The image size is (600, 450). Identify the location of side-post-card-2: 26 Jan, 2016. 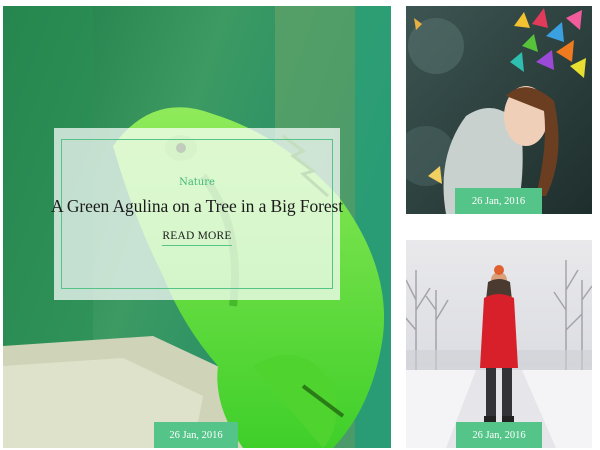
(499, 344).